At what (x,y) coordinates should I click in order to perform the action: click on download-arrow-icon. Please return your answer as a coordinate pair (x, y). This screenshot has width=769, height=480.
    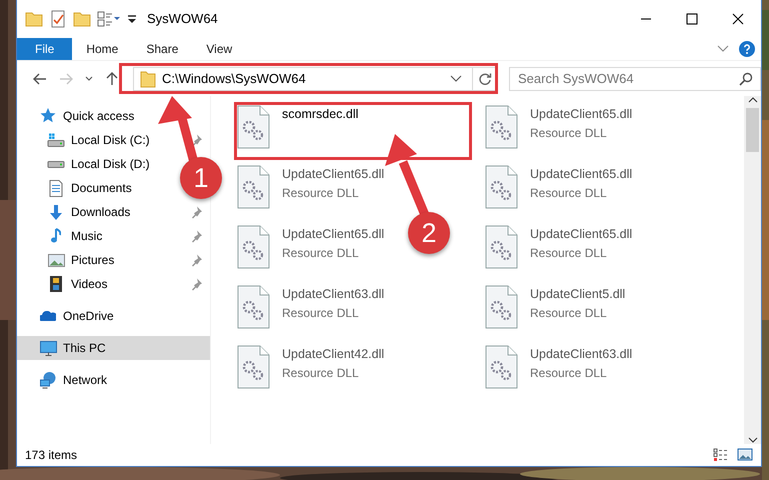
    Looking at the image, I should click on (56, 212).